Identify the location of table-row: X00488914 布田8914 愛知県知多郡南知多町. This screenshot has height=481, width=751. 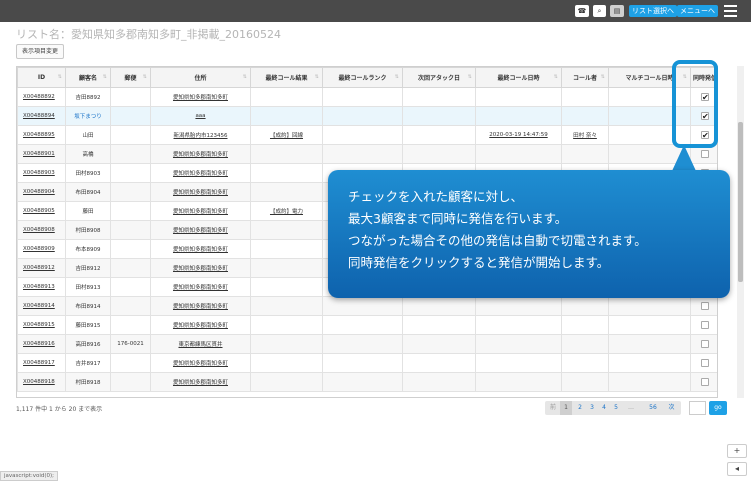
(367, 306).